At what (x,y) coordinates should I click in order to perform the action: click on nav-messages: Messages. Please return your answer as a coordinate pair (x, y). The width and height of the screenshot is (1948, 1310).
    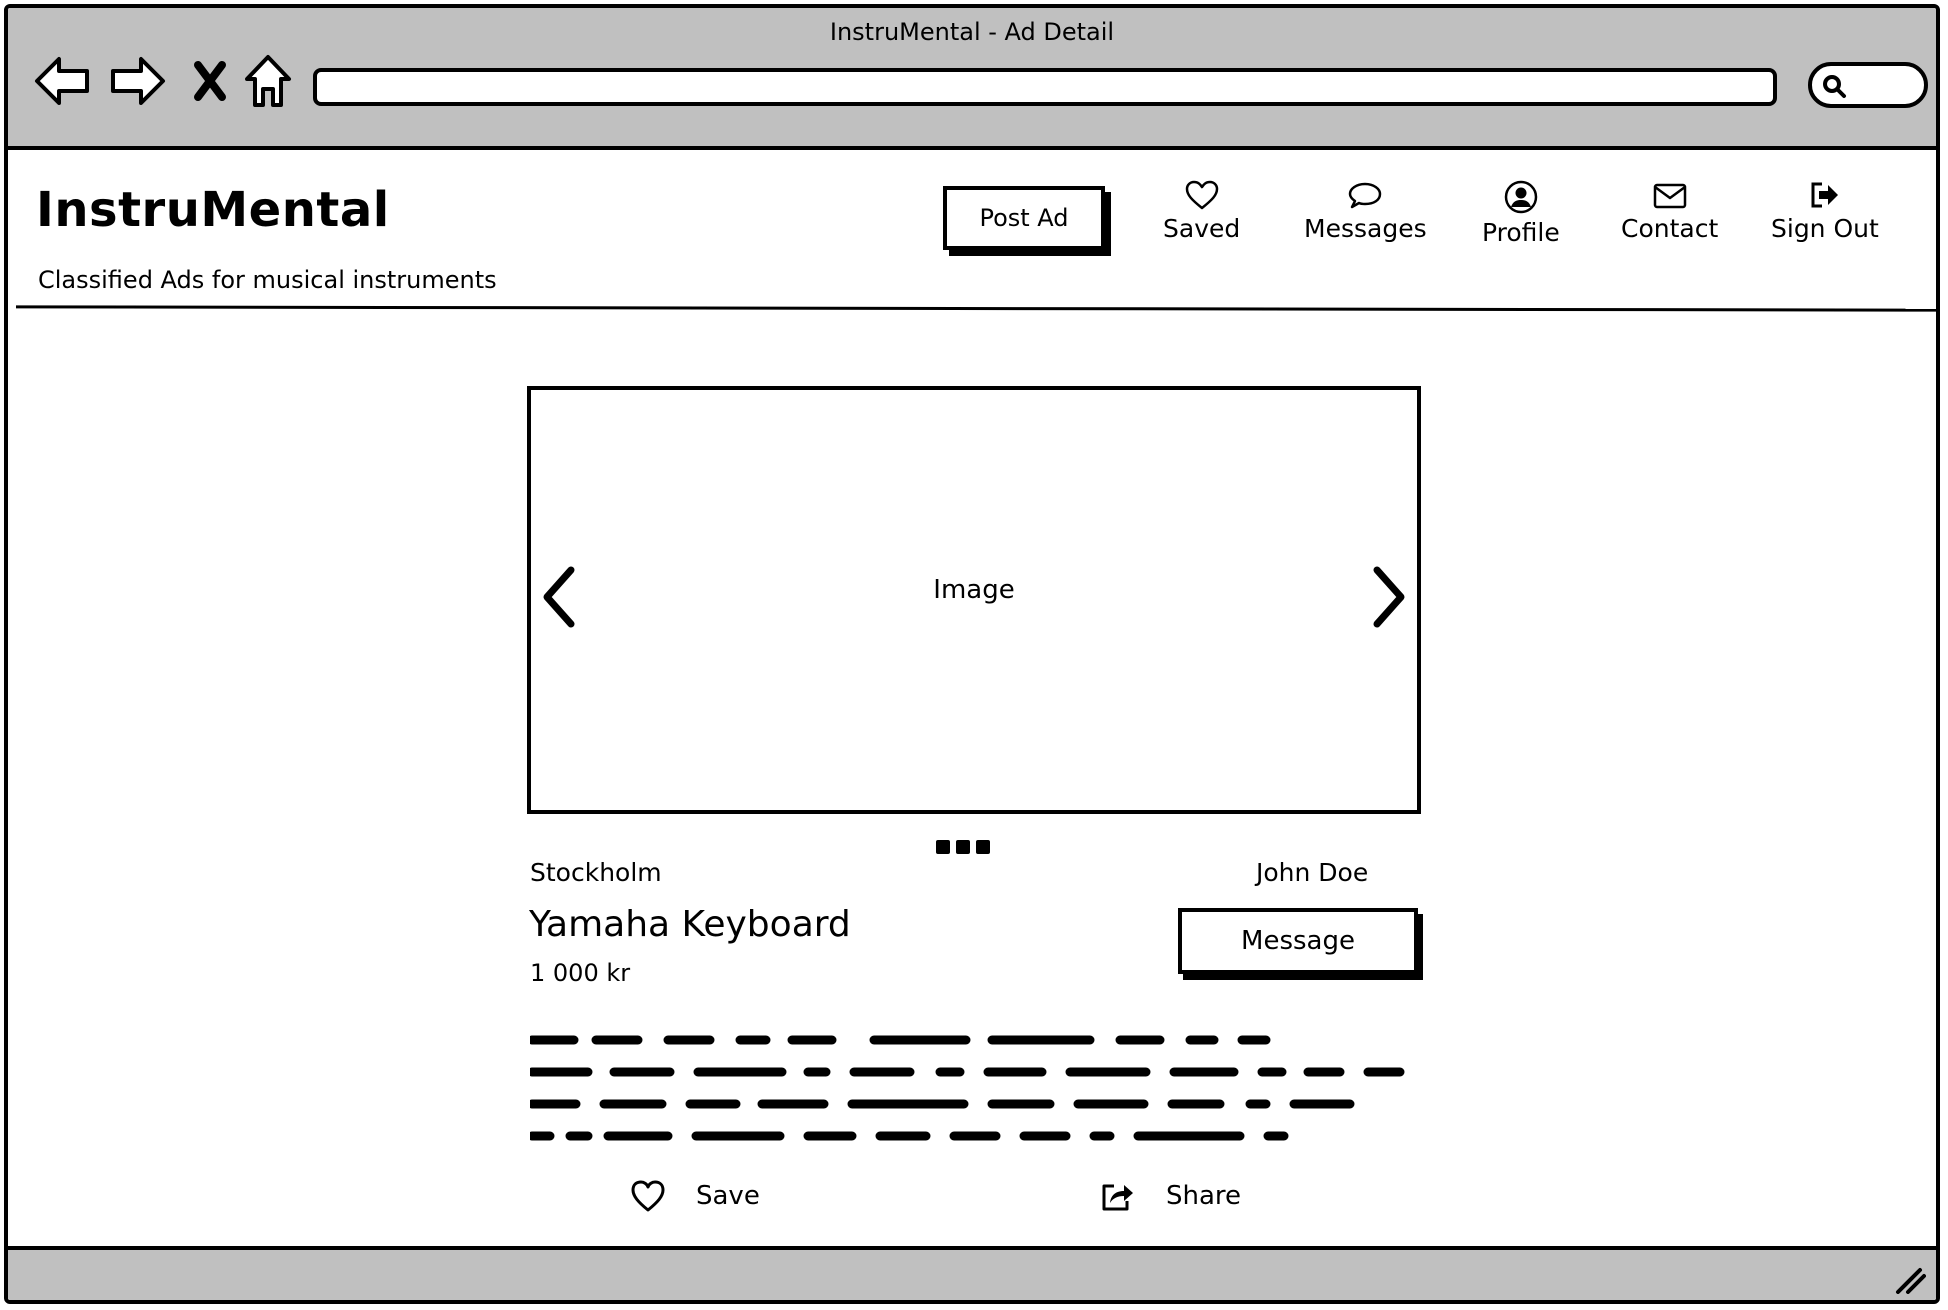
    Looking at the image, I should click on (1365, 211).